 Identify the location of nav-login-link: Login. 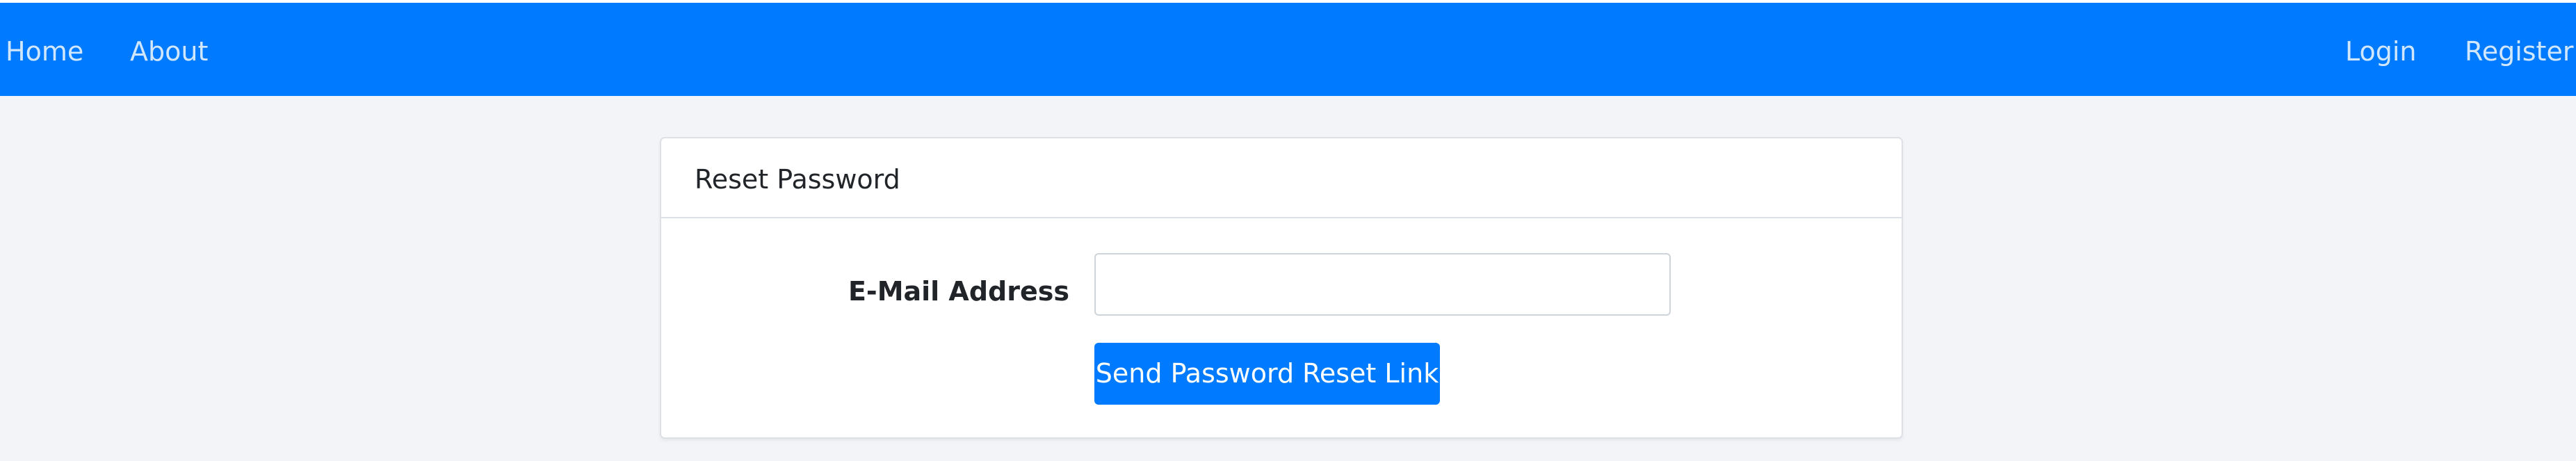
(2381, 49).